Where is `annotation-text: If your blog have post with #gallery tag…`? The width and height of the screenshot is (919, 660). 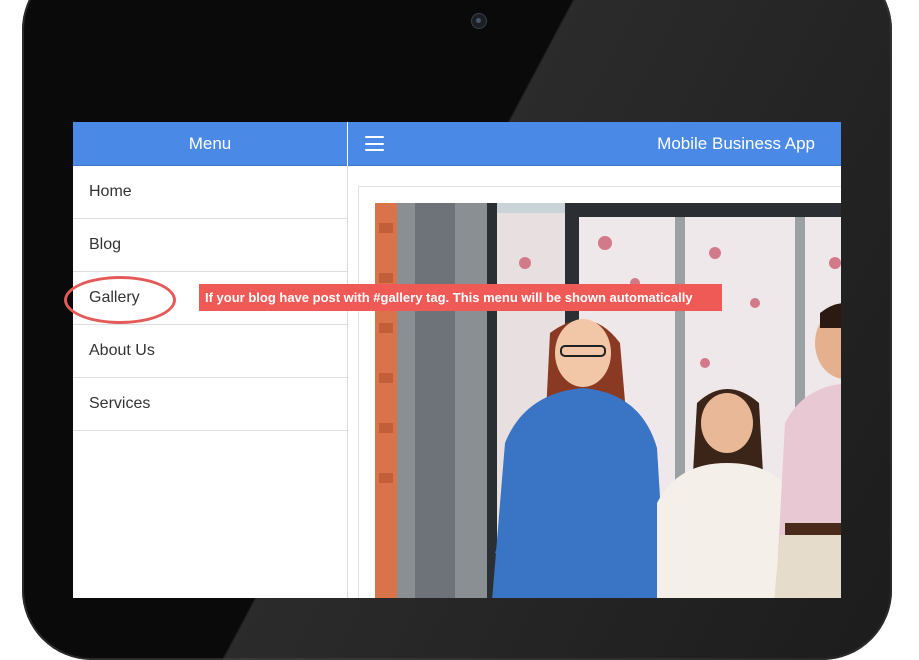
annotation-text: If your blog have post with #gallery tag… is located at coordinates (449, 297).